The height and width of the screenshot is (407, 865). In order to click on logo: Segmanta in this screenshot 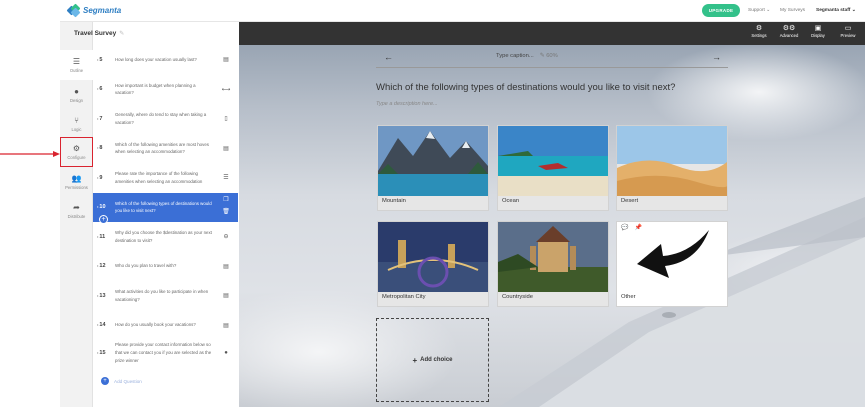, I will do `click(94, 10)`.